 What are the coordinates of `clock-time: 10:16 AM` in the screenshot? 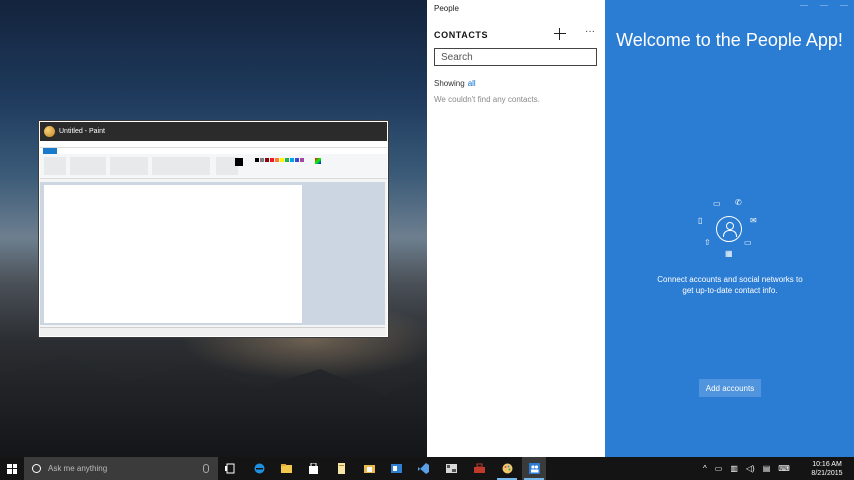 It's located at (827, 464).